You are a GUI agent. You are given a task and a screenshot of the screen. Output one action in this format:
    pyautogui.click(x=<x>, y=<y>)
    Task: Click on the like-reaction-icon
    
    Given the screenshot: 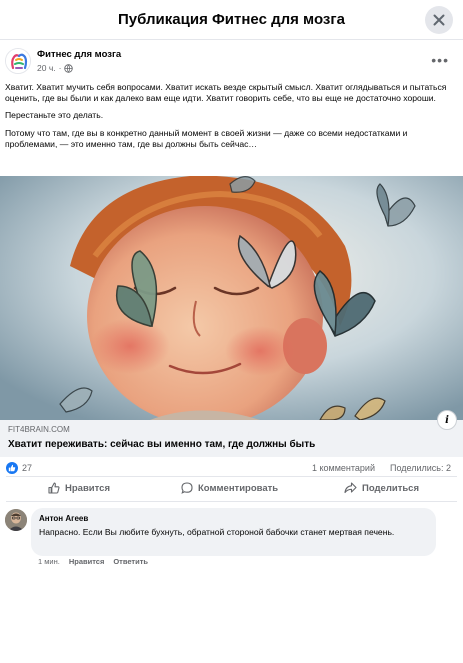 What is the action you would take?
    pyautogui.click(x=12, y=468)
    